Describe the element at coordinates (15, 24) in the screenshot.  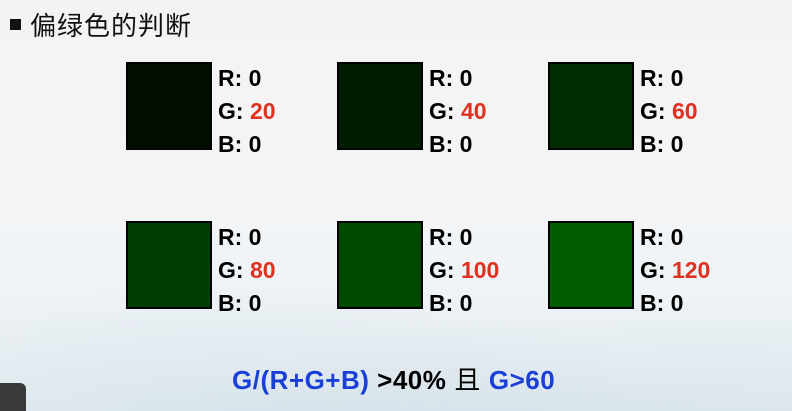
I see `bullet-square-icon` at that location.